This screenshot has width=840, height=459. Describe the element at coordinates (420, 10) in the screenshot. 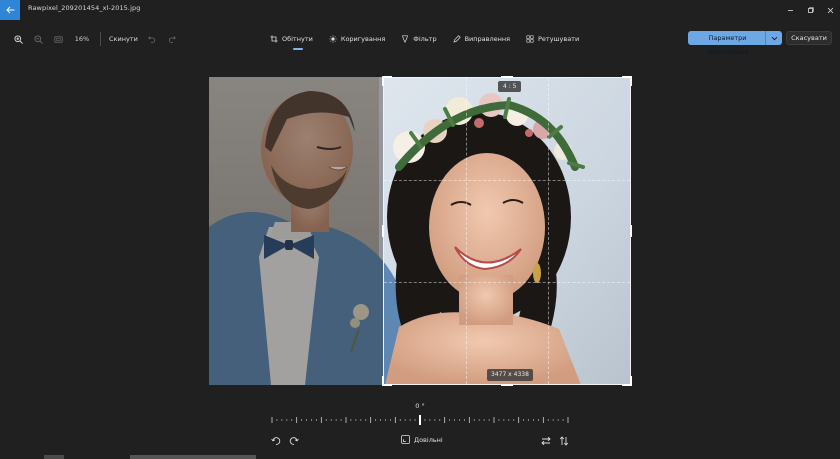

I see `title-bar: Rawpixel_209201454_xl-2015.jpg` at that location.